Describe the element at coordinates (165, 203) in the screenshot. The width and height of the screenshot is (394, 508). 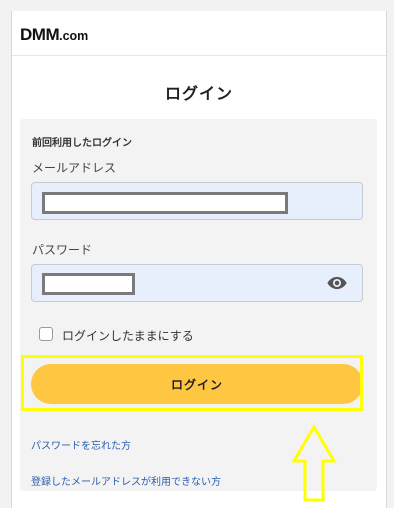
I see `redacted-email-value` at that location.